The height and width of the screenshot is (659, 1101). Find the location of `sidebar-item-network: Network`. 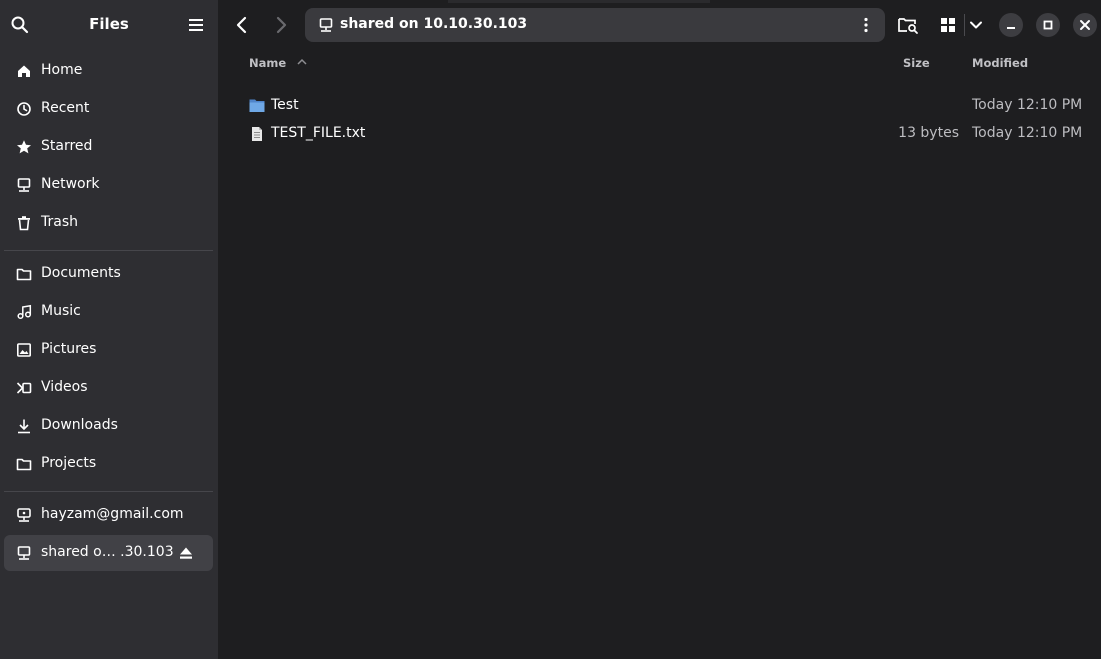

sidebar-item-network: Network is located at coordinates (108, 185).